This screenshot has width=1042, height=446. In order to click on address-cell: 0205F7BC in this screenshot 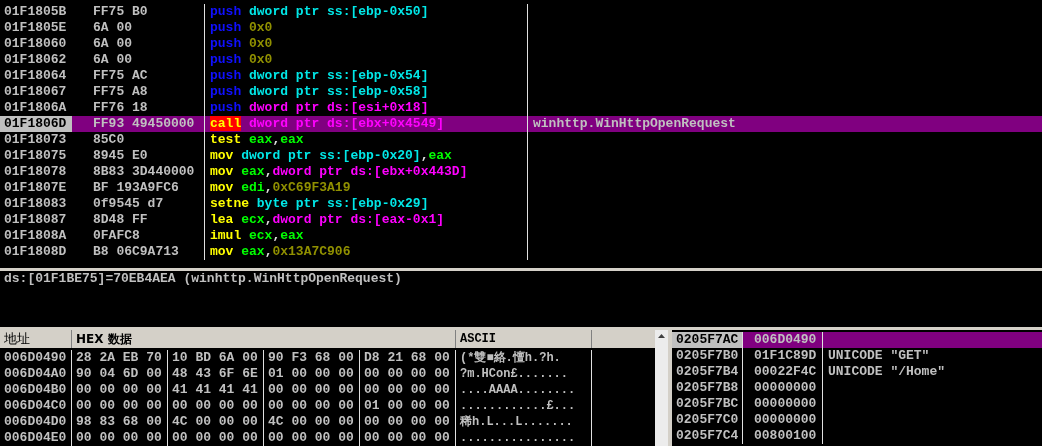, I will do `click(707, 404)`.